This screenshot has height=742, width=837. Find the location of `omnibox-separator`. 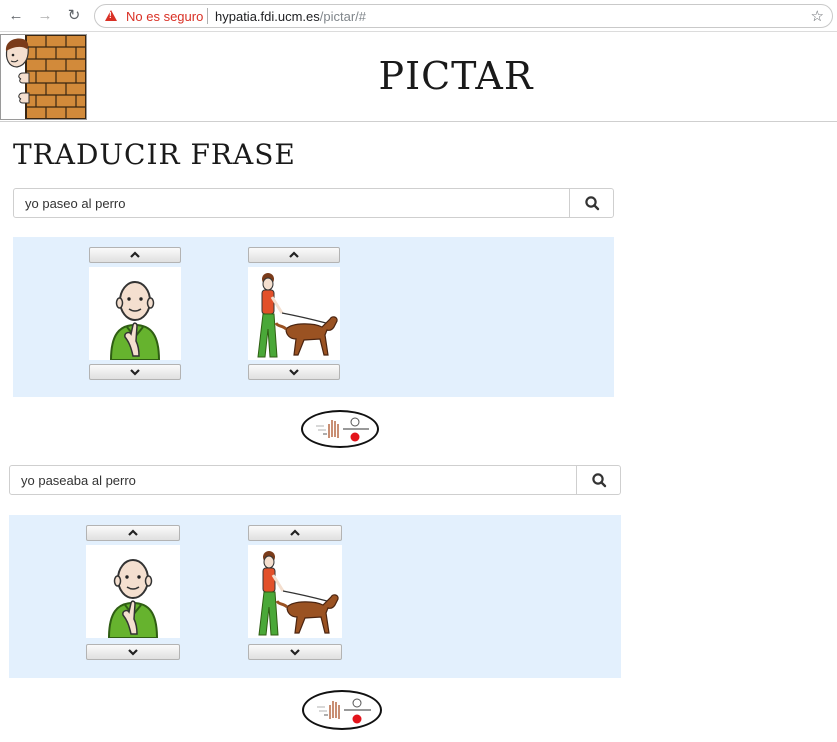

omnibox-separator is located at coordinates (207, 16).